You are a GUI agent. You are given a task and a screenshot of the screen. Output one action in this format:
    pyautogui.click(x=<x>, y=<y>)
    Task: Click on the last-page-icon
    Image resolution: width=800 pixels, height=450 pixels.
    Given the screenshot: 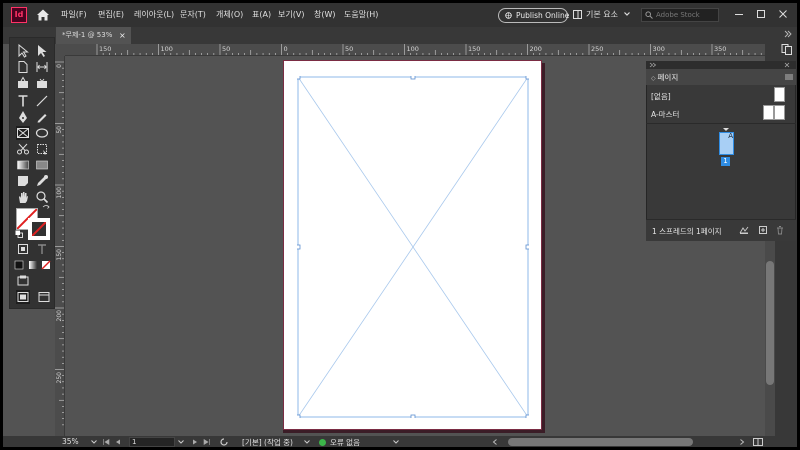 What is the action you would take?
    pyautogui.click(x=207, y=442)
    